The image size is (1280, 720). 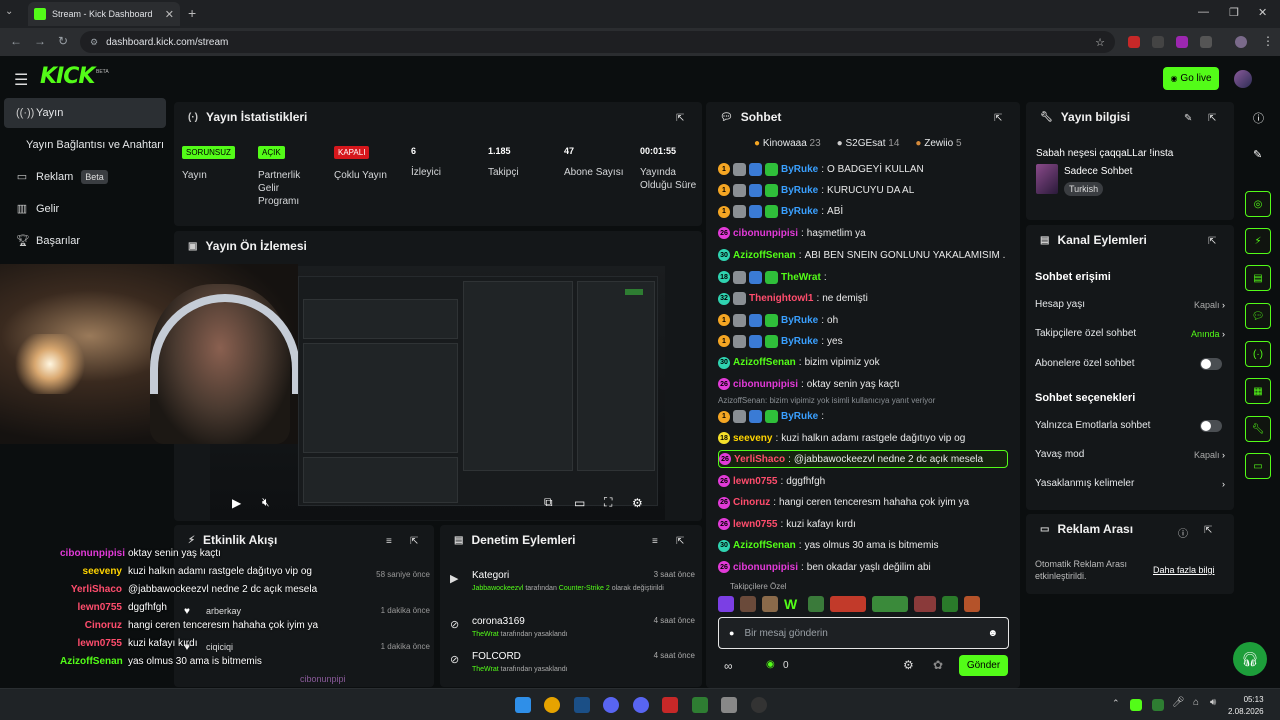 What do you see at coordinates (1211, 364) in the screenshot?
I see `subs-only-toggle` at bounding box center [1211, 364].